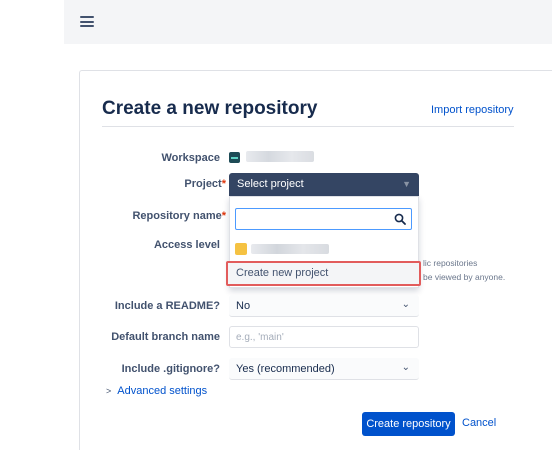 Image resolution: width=552 pixels, height=450 pixels. What do you see at coordinates (323, 219) in the screenshot?
I see `project-search-input` at bounding box center [323, 219].